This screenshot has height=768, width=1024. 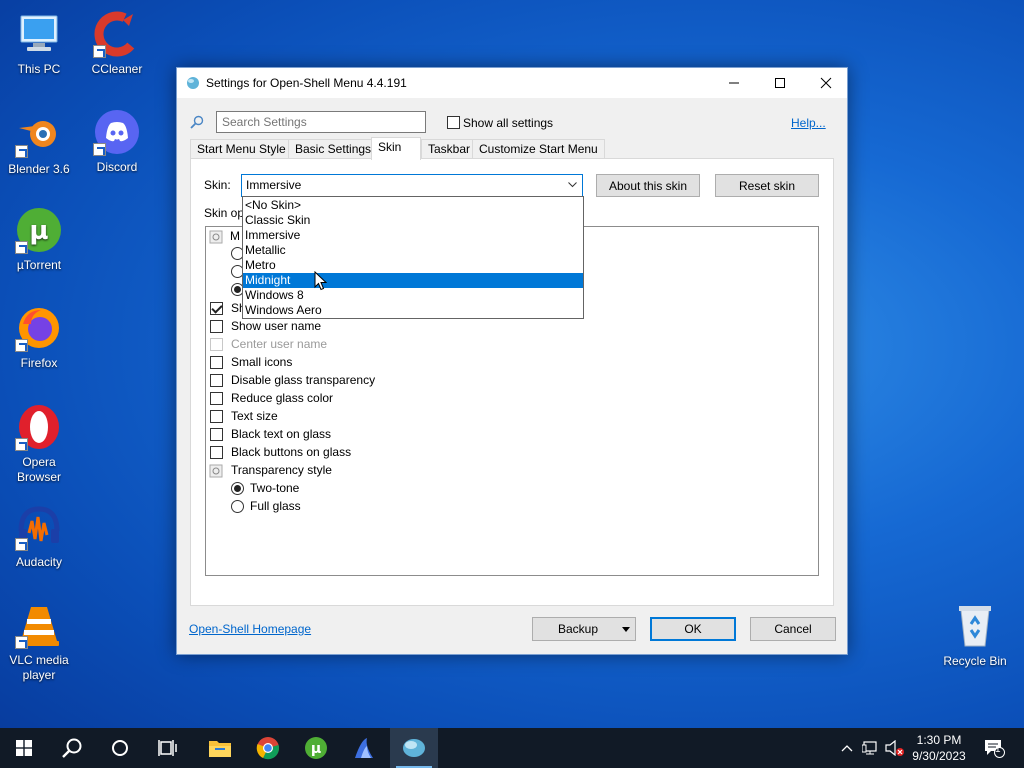 I want to click on desktop-icon-label: Blender 3.6, so click(x=39, y=169).